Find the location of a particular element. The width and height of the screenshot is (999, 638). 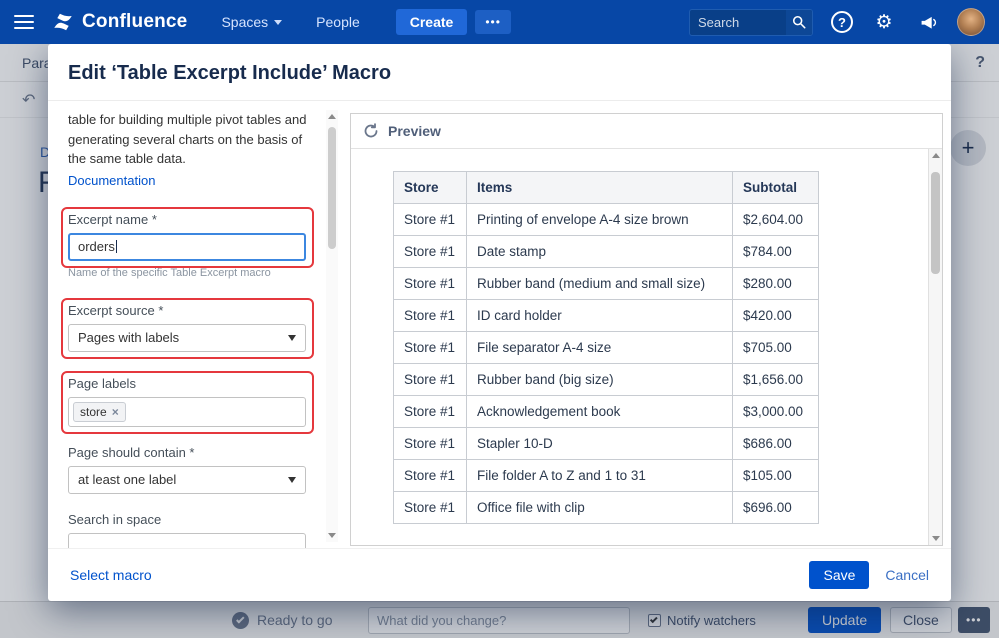

logo-text: Confluence is located at coordinates (134, 22).